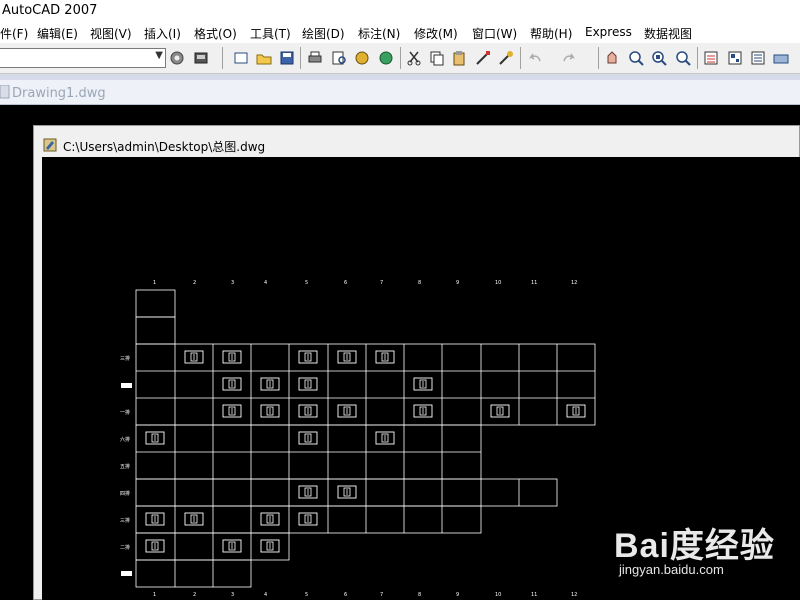 The height and width of the screenshot is (600, 800). What do you see at coordinates (636, 58) in the screenshot?
I see `zoom-realtime-icon` at bounding box center [636, 58].